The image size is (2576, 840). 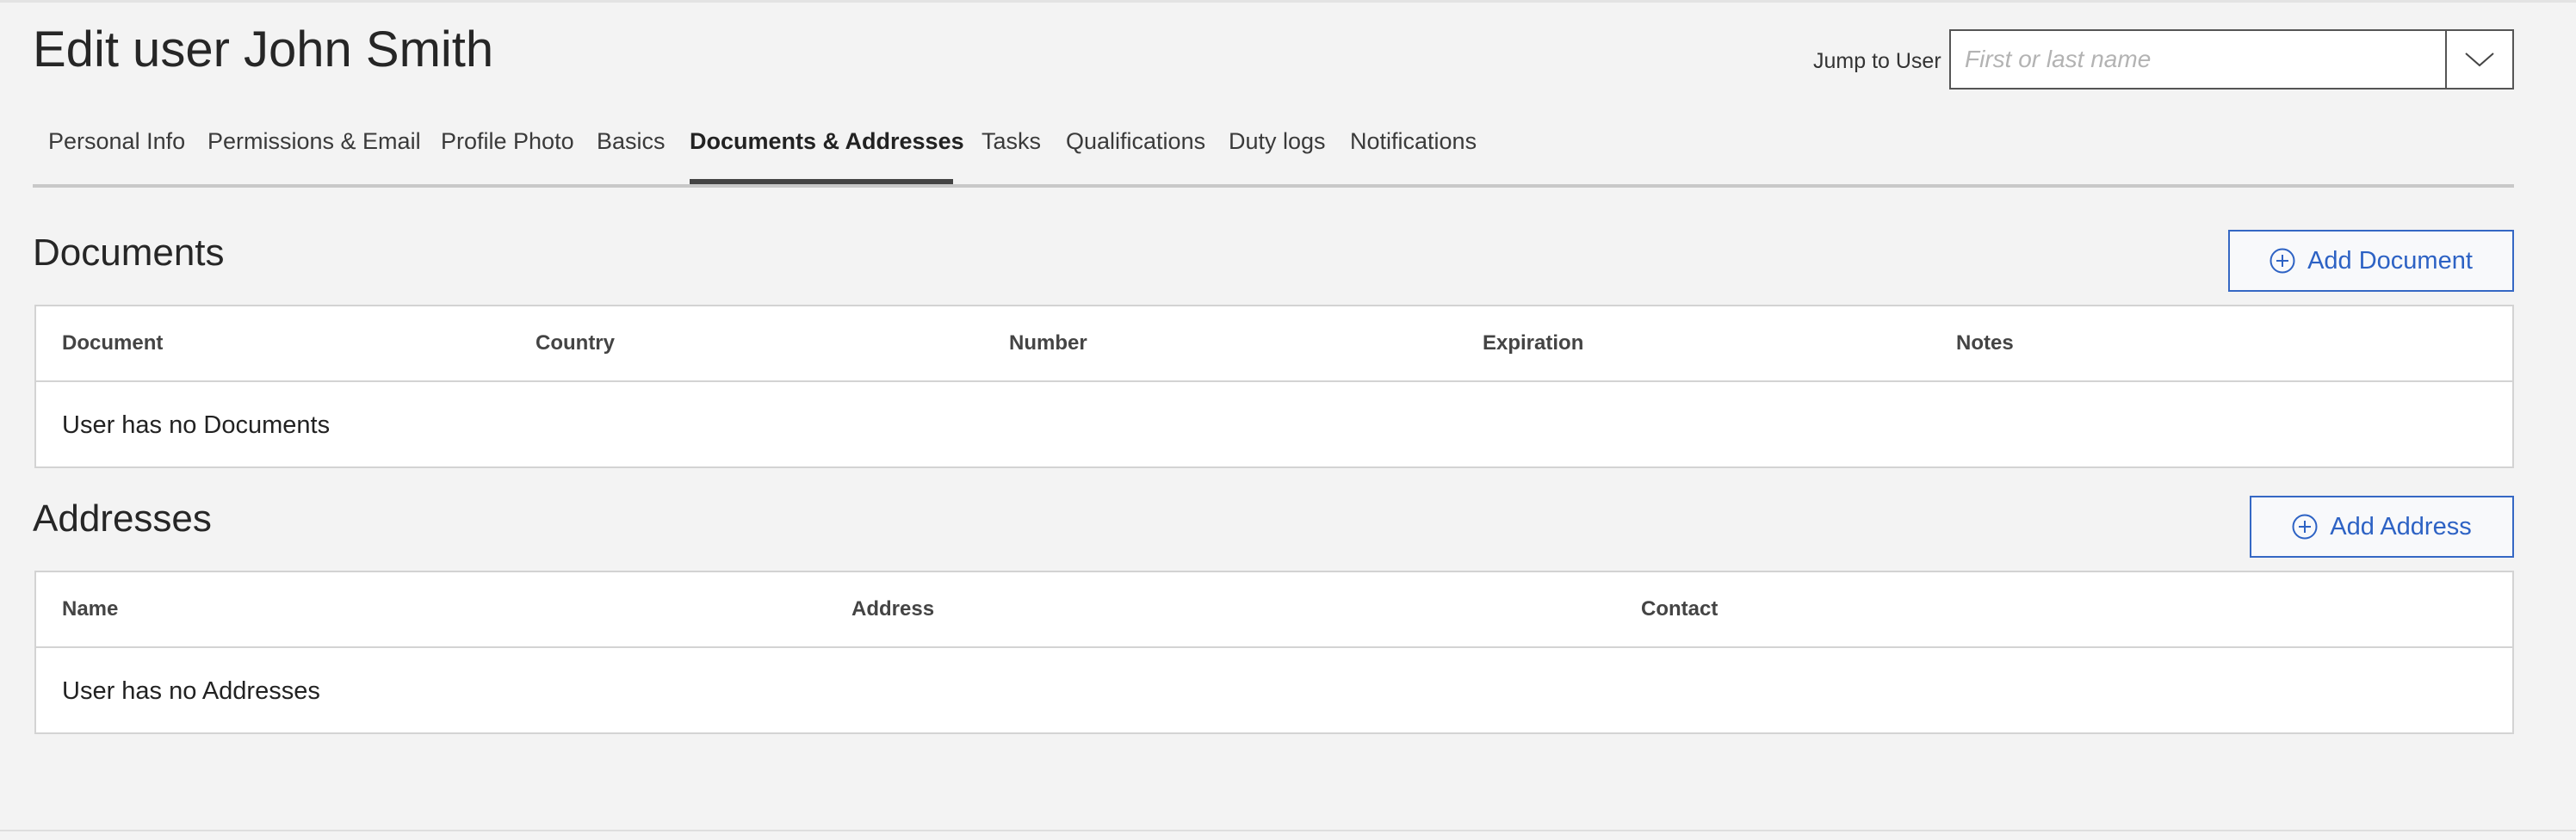 What do you see at coordinates (1277, 141) in the screenshot?
I see `tab-duty-logs: Duty logs` at bounding box center [1277, 141].